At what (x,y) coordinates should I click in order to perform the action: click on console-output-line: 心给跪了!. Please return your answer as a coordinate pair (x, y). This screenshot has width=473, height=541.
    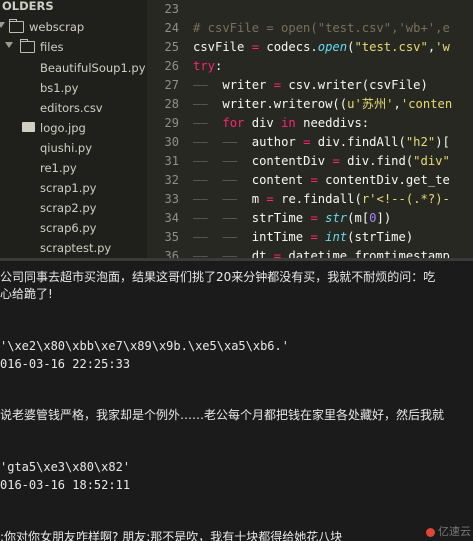
    Looking at the image, I should click on (26, 294).